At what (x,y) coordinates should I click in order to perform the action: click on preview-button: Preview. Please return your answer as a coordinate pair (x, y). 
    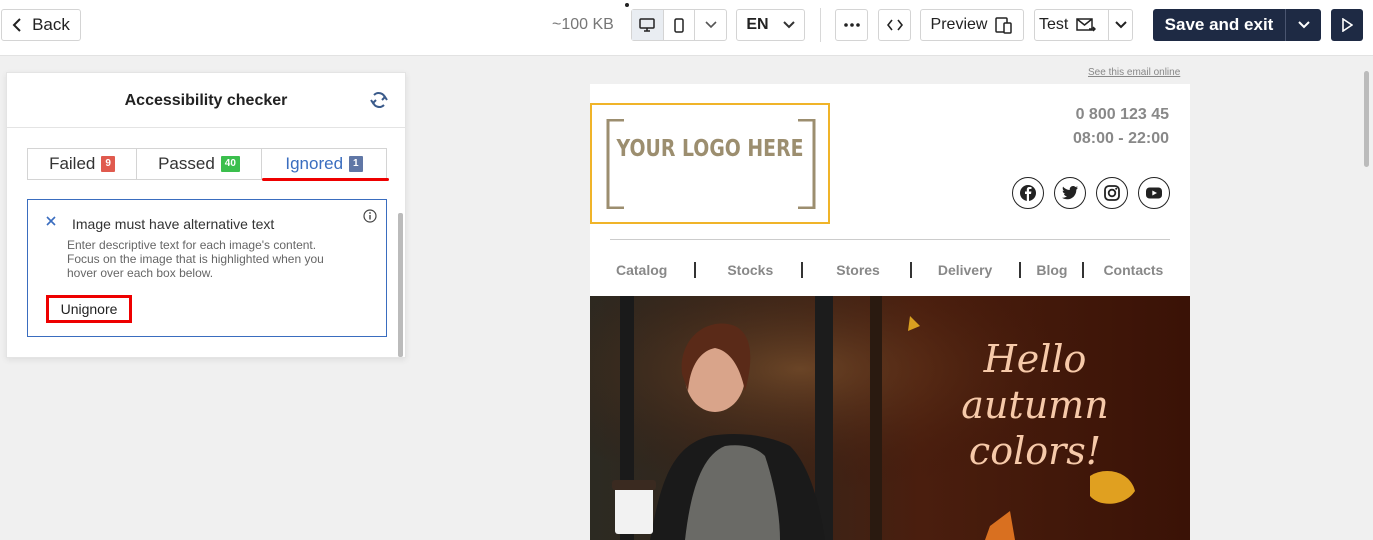
    Looking at the image, I should click on (972, 25).